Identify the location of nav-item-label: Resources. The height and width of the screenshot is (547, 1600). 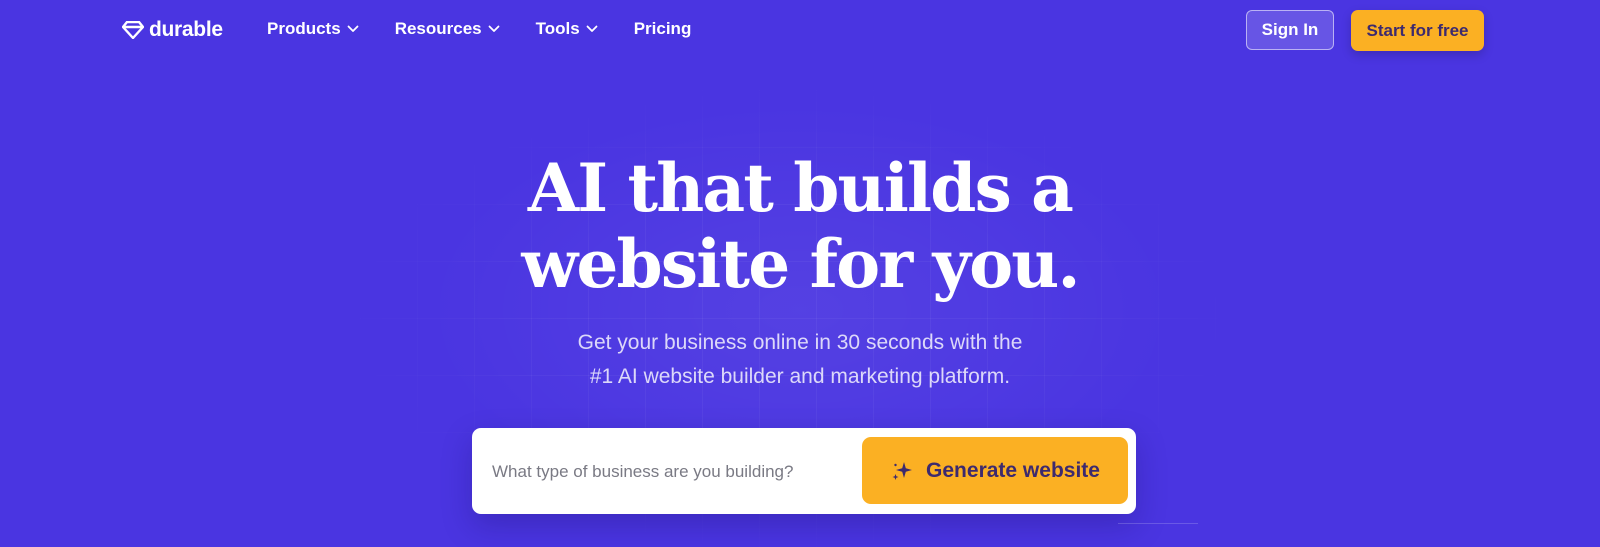
(438, 28).